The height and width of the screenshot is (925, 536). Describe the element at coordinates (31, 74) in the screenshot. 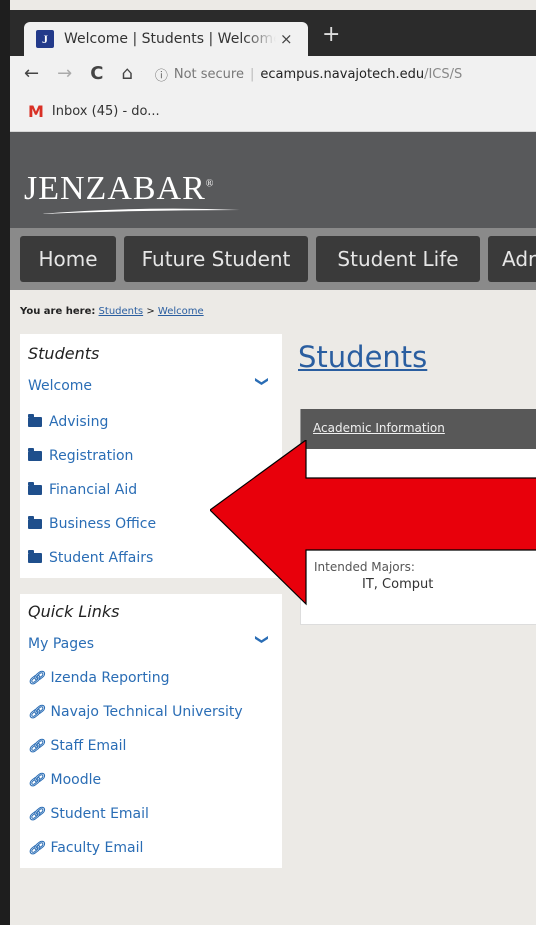

I see `back-arrow-icon: ←` at that location.